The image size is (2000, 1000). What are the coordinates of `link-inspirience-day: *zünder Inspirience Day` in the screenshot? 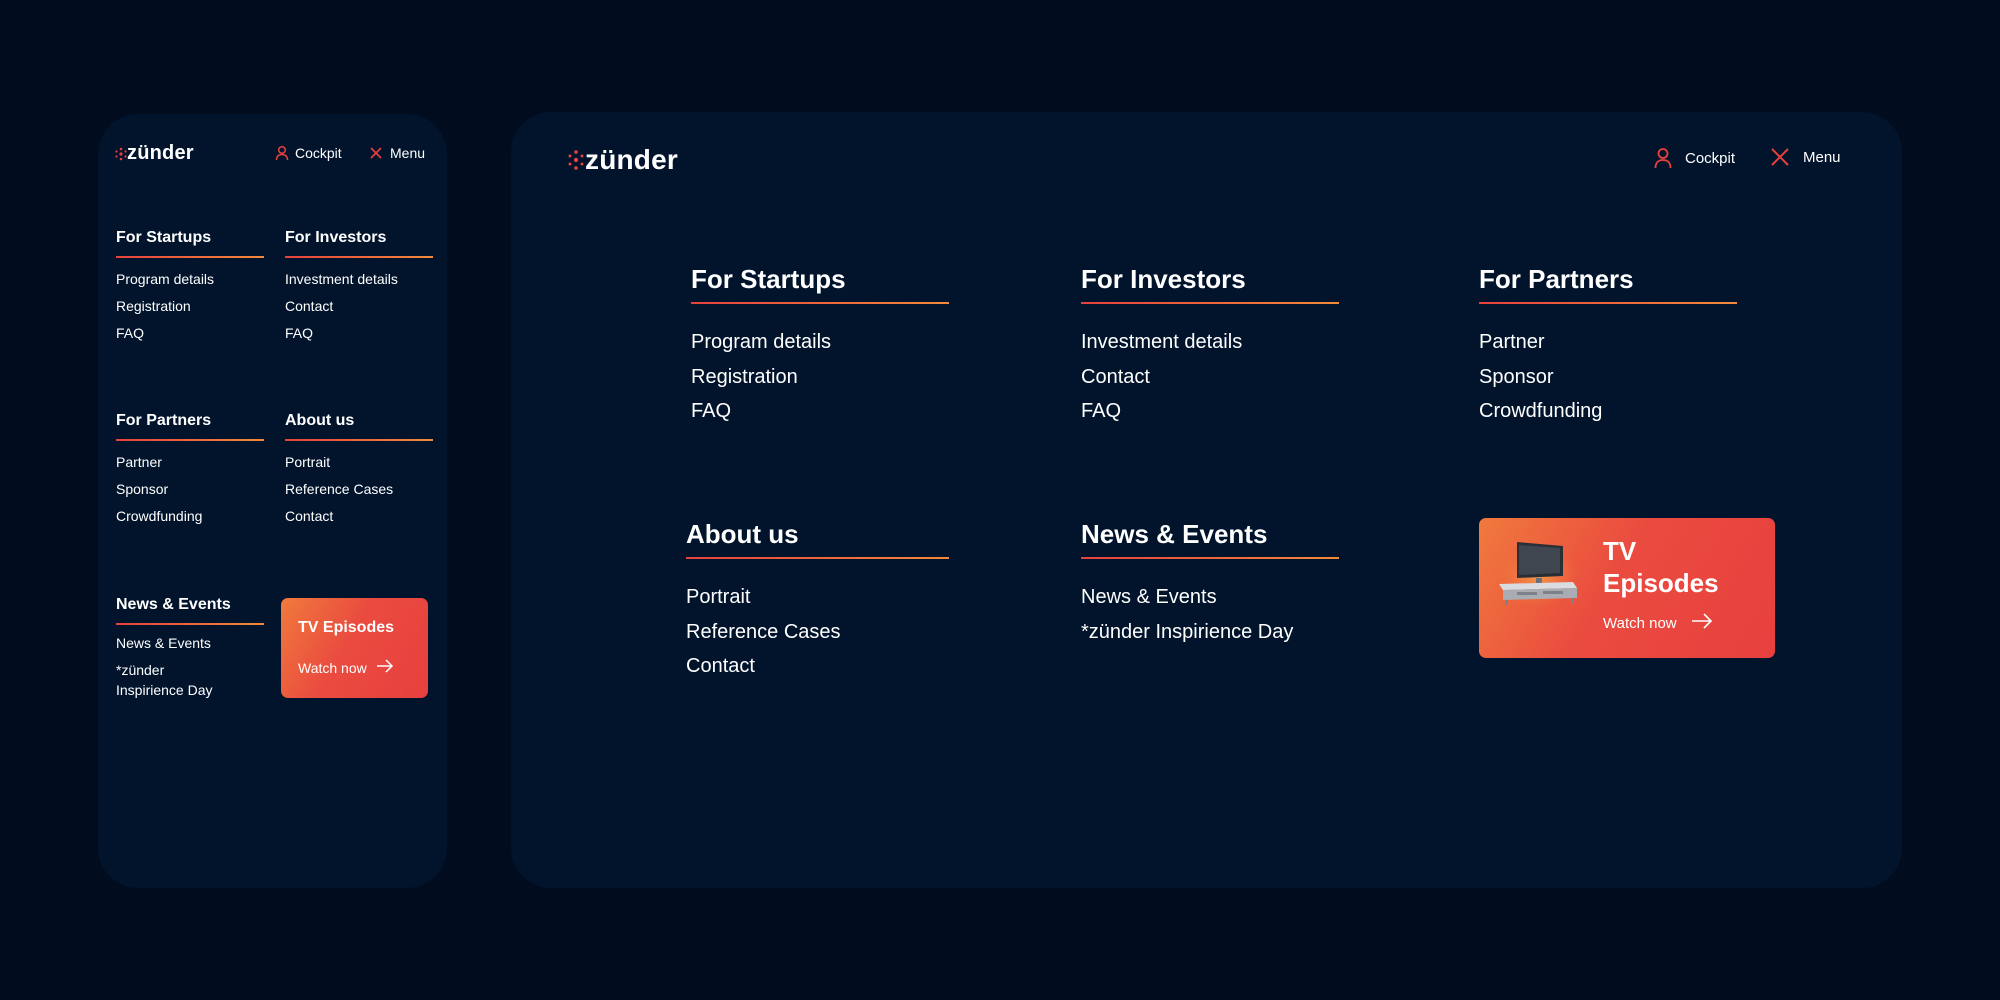 It's located at (1187, 632).